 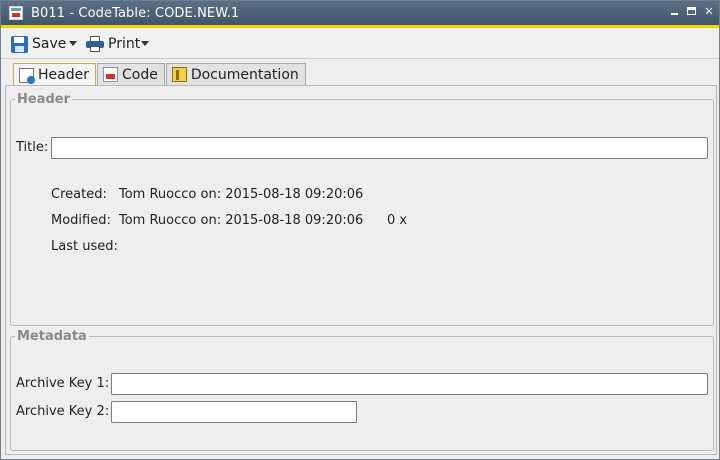 I want to click on close-button: ✕, so click(x=709, y=12).